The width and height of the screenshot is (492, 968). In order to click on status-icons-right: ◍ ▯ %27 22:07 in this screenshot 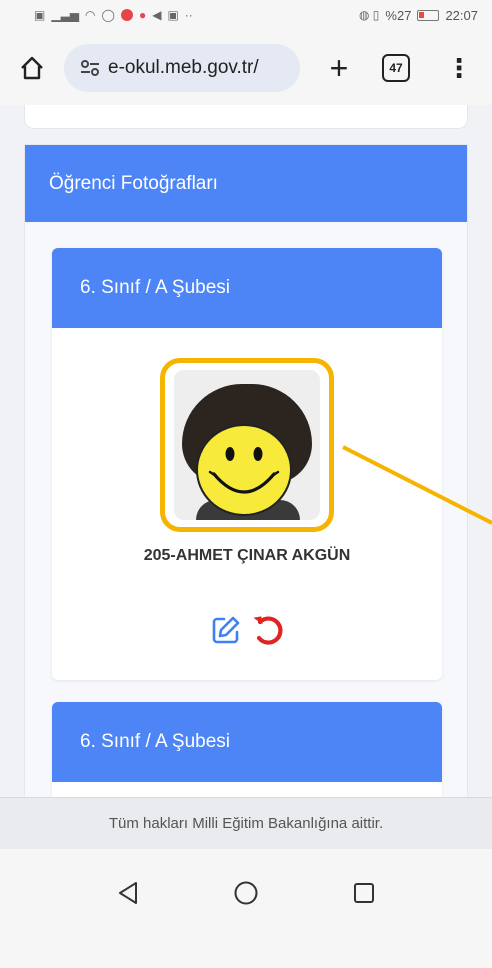, I will do `click(418, 15)`.